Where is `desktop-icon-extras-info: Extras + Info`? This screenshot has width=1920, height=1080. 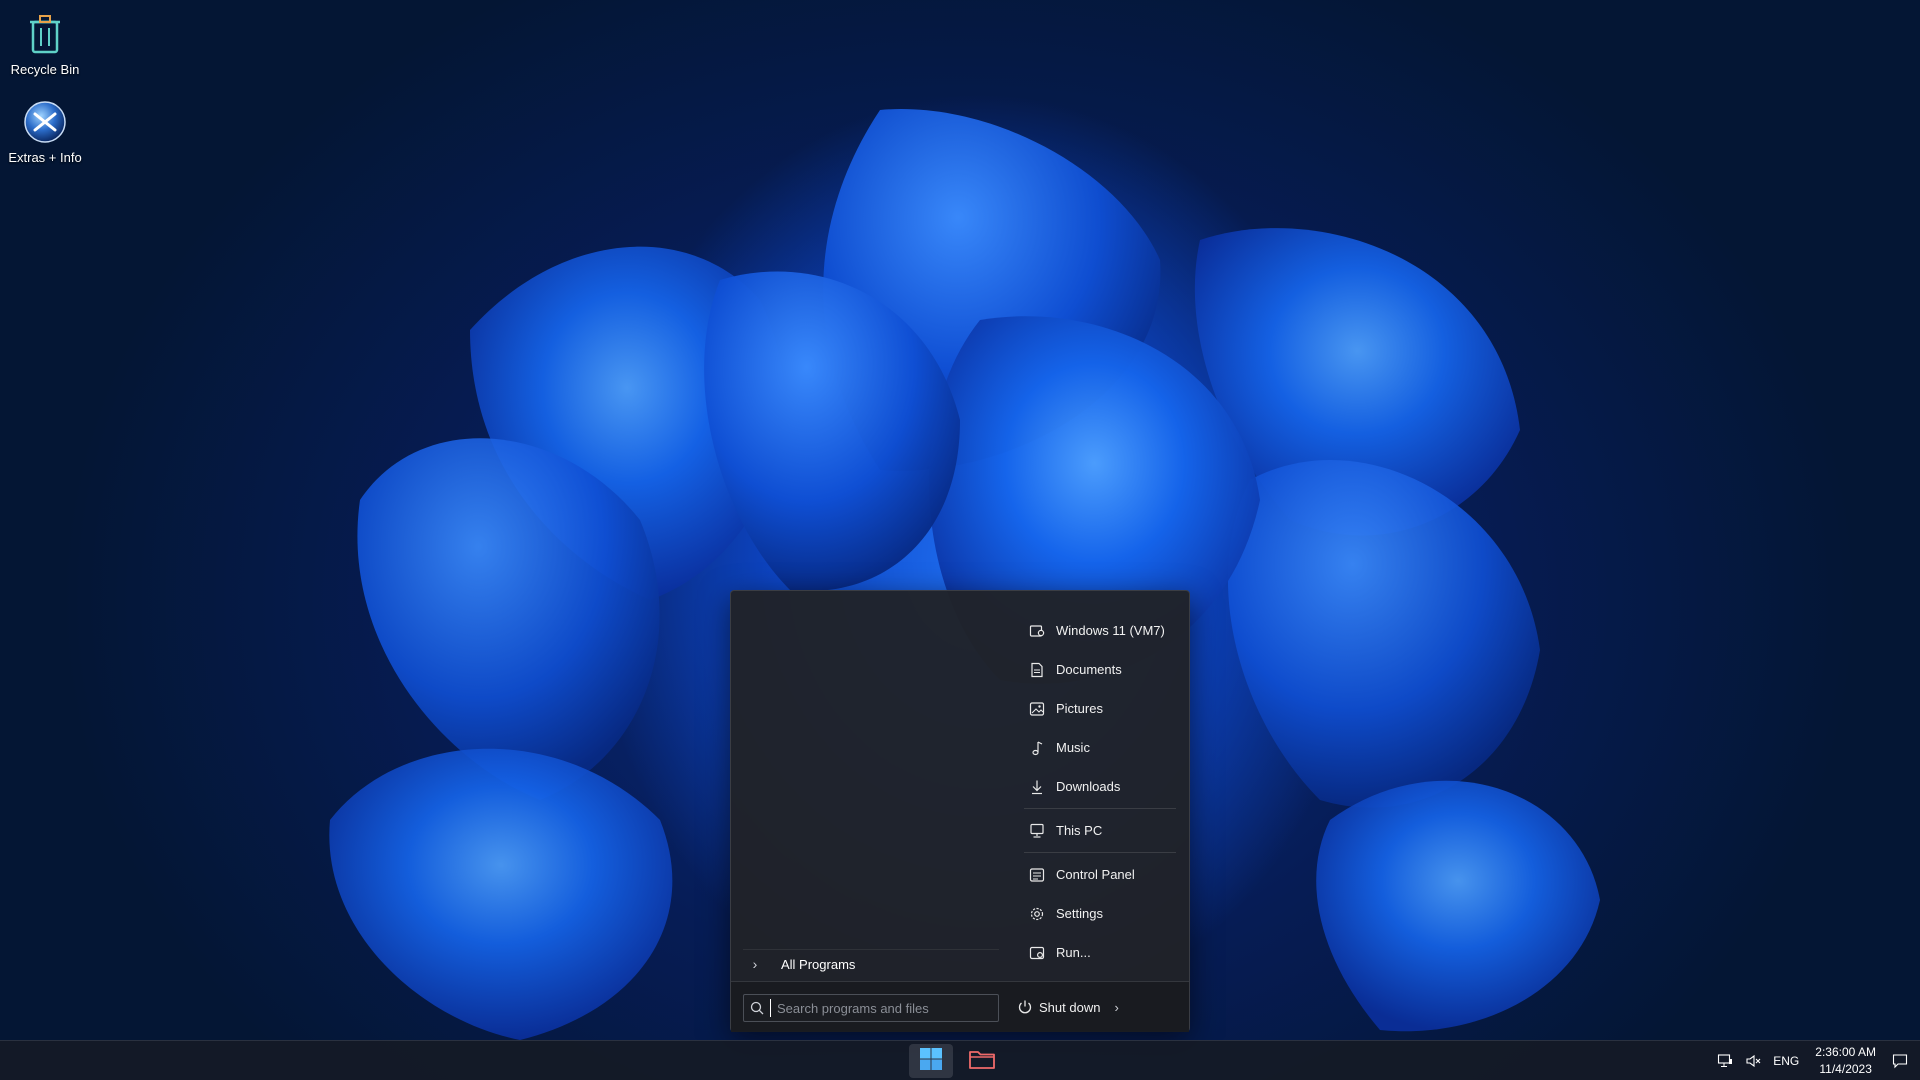 desktop-icon-extras-info: Extras + Info is located at coordinates (45, 131).